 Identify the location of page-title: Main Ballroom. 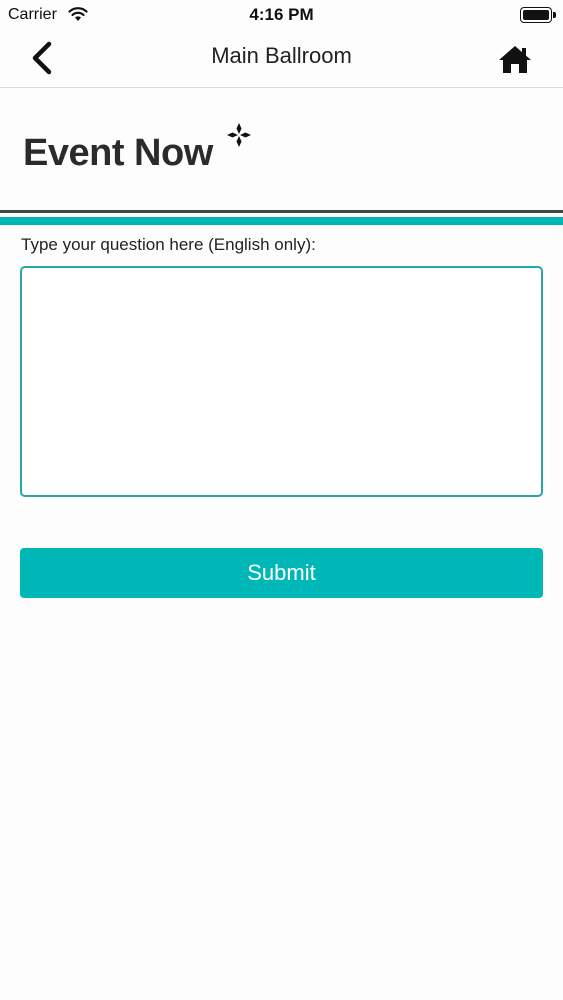
(281, 55).